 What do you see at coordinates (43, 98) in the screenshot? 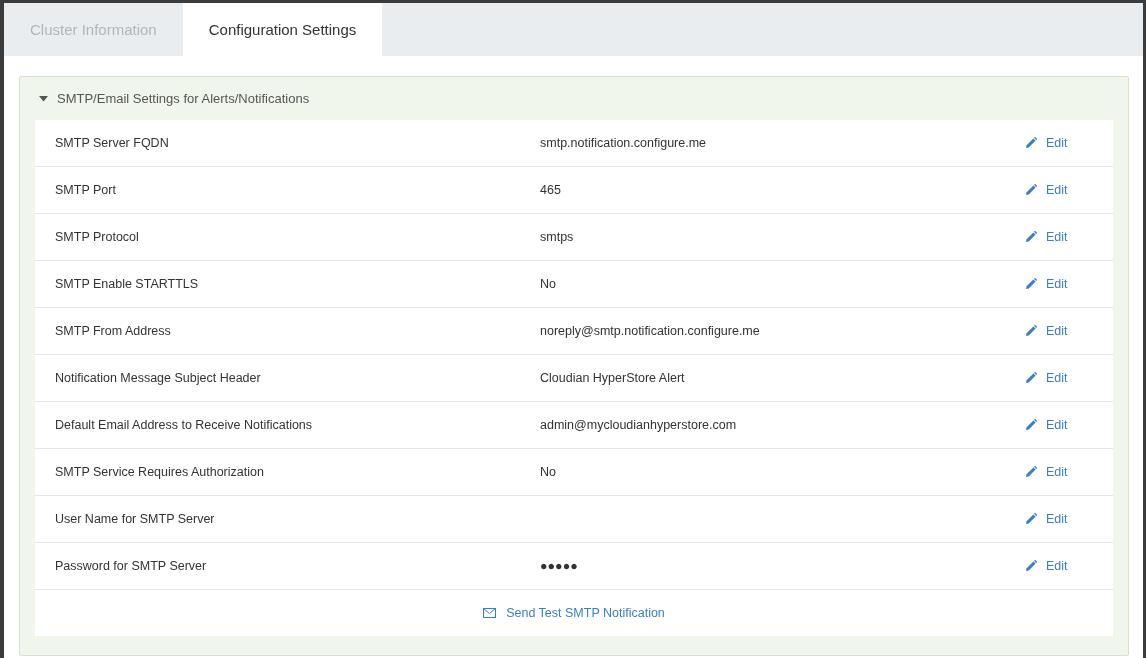
I see `caret-icon` at bounding box center [43, 98].